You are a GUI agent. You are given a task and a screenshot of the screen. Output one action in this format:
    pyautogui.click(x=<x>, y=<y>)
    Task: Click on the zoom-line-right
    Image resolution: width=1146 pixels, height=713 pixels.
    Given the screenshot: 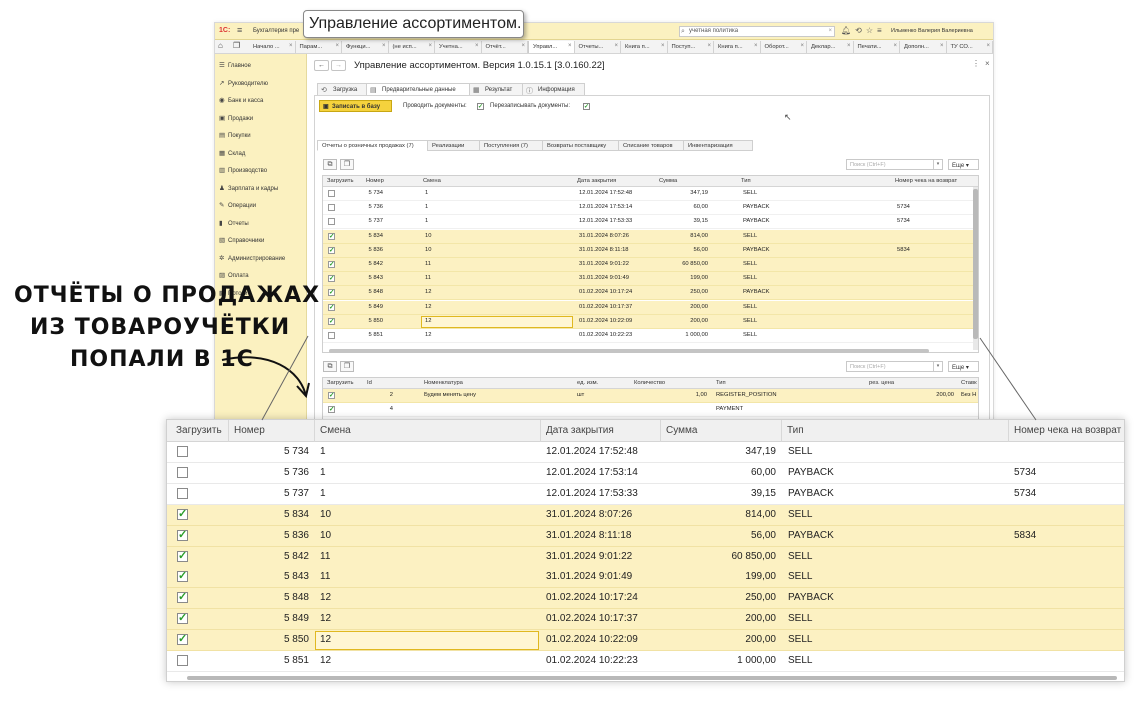 What is the action you would take?
    pyautogui.click(x=1008, y=379)
    